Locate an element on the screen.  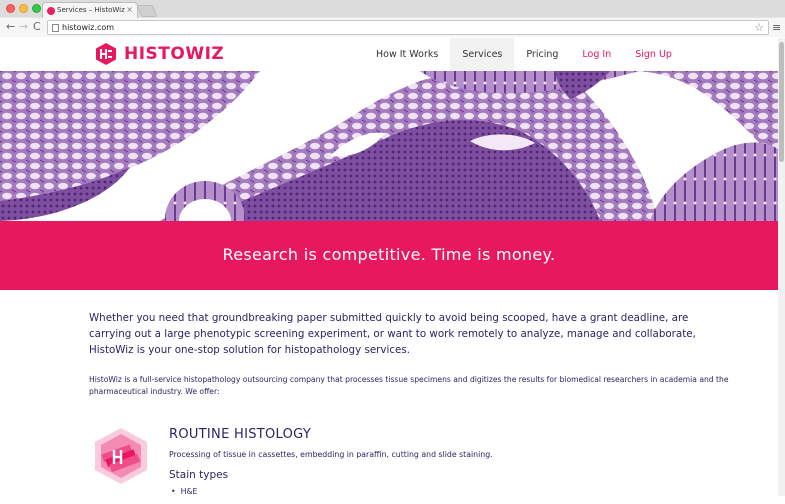
close-window-button is located at coordinates (10, 8).